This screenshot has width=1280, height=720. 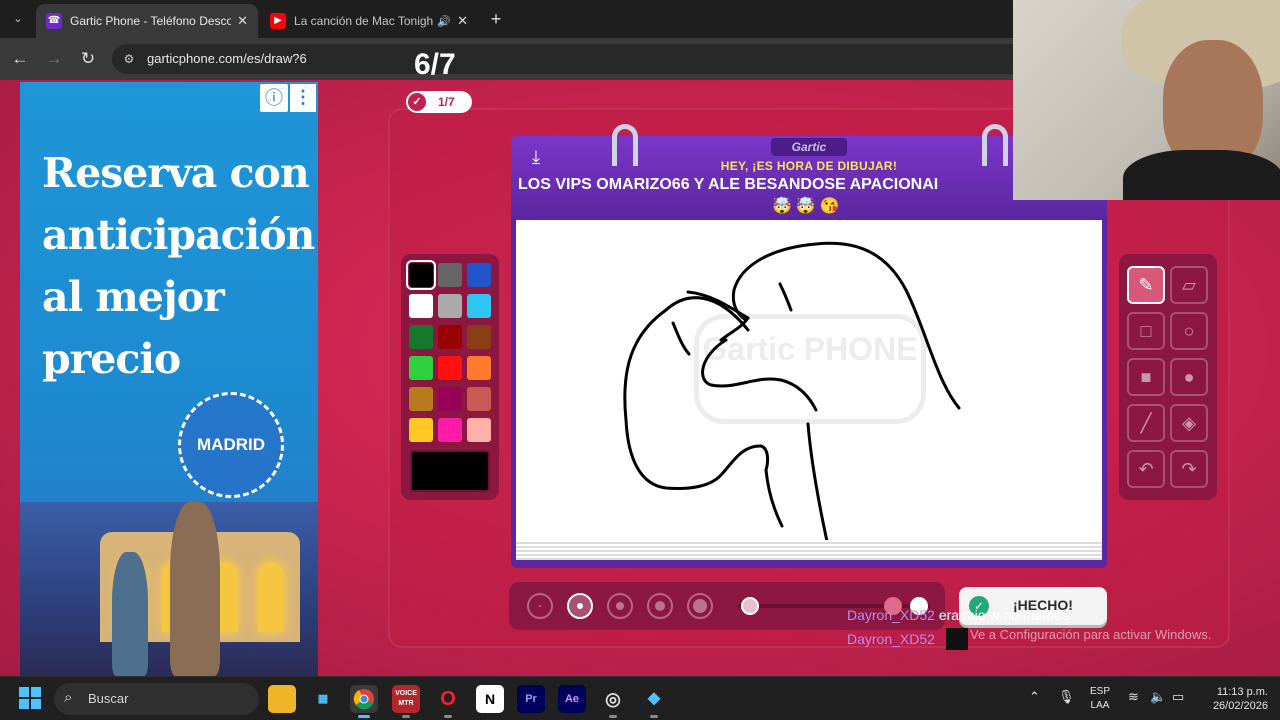 I want to click on round-progress-pill: ✓ 1/7, so click(x=439, y=102).